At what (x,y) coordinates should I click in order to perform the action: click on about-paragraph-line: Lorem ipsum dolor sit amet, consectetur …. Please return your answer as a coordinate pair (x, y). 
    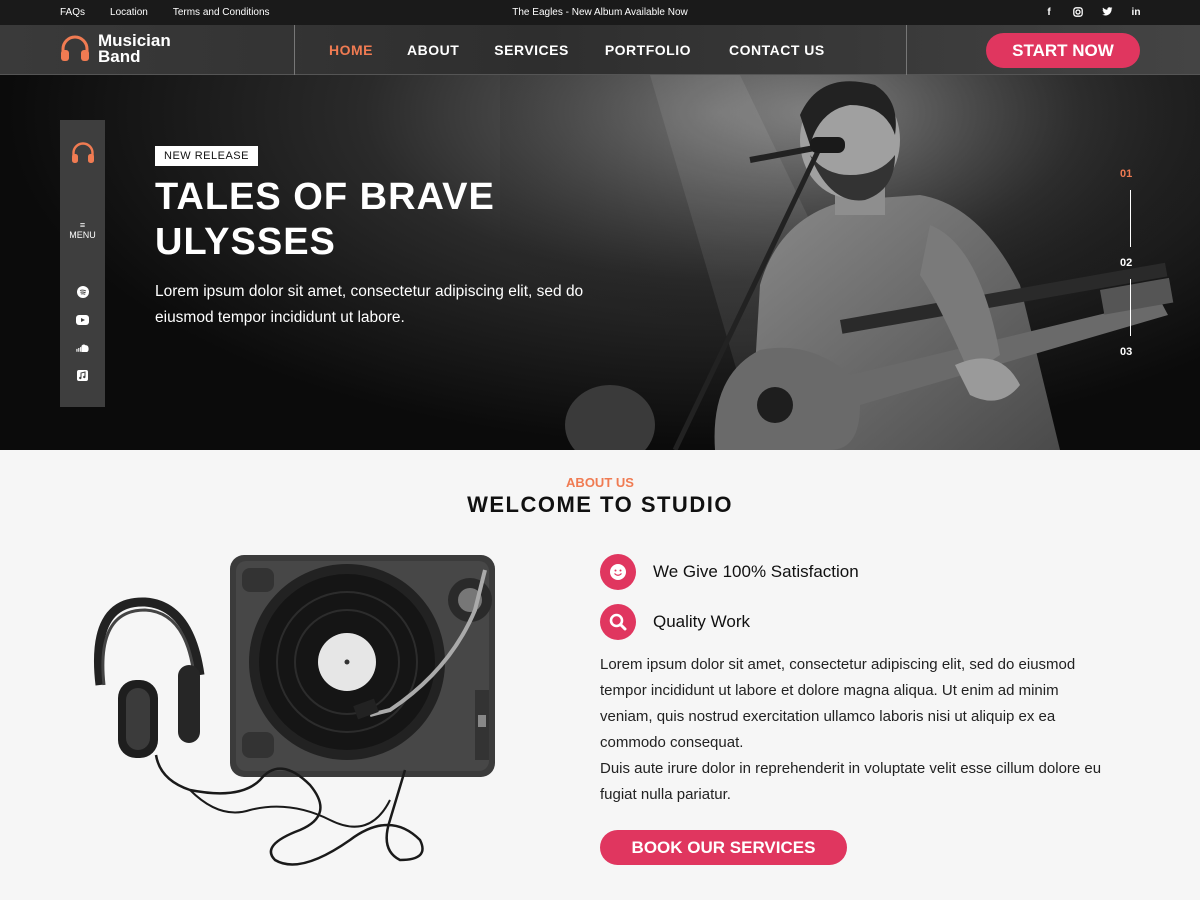
    Looking at the image, I should click on (838, 664).